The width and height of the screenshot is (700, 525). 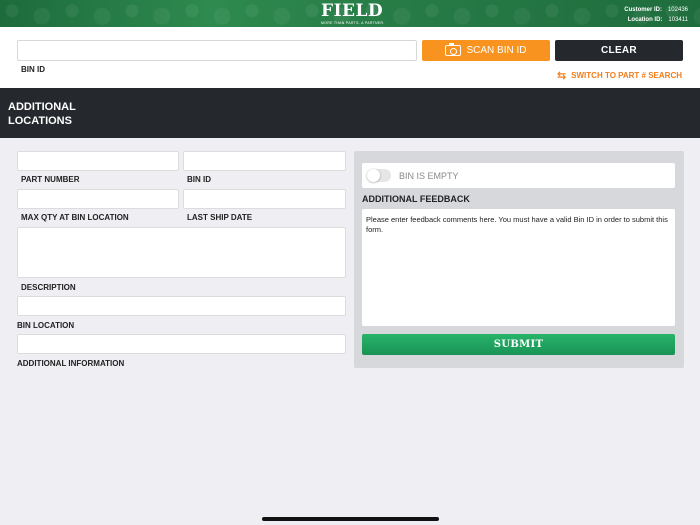 I want to click on description-field, so click(x=181, y=252).